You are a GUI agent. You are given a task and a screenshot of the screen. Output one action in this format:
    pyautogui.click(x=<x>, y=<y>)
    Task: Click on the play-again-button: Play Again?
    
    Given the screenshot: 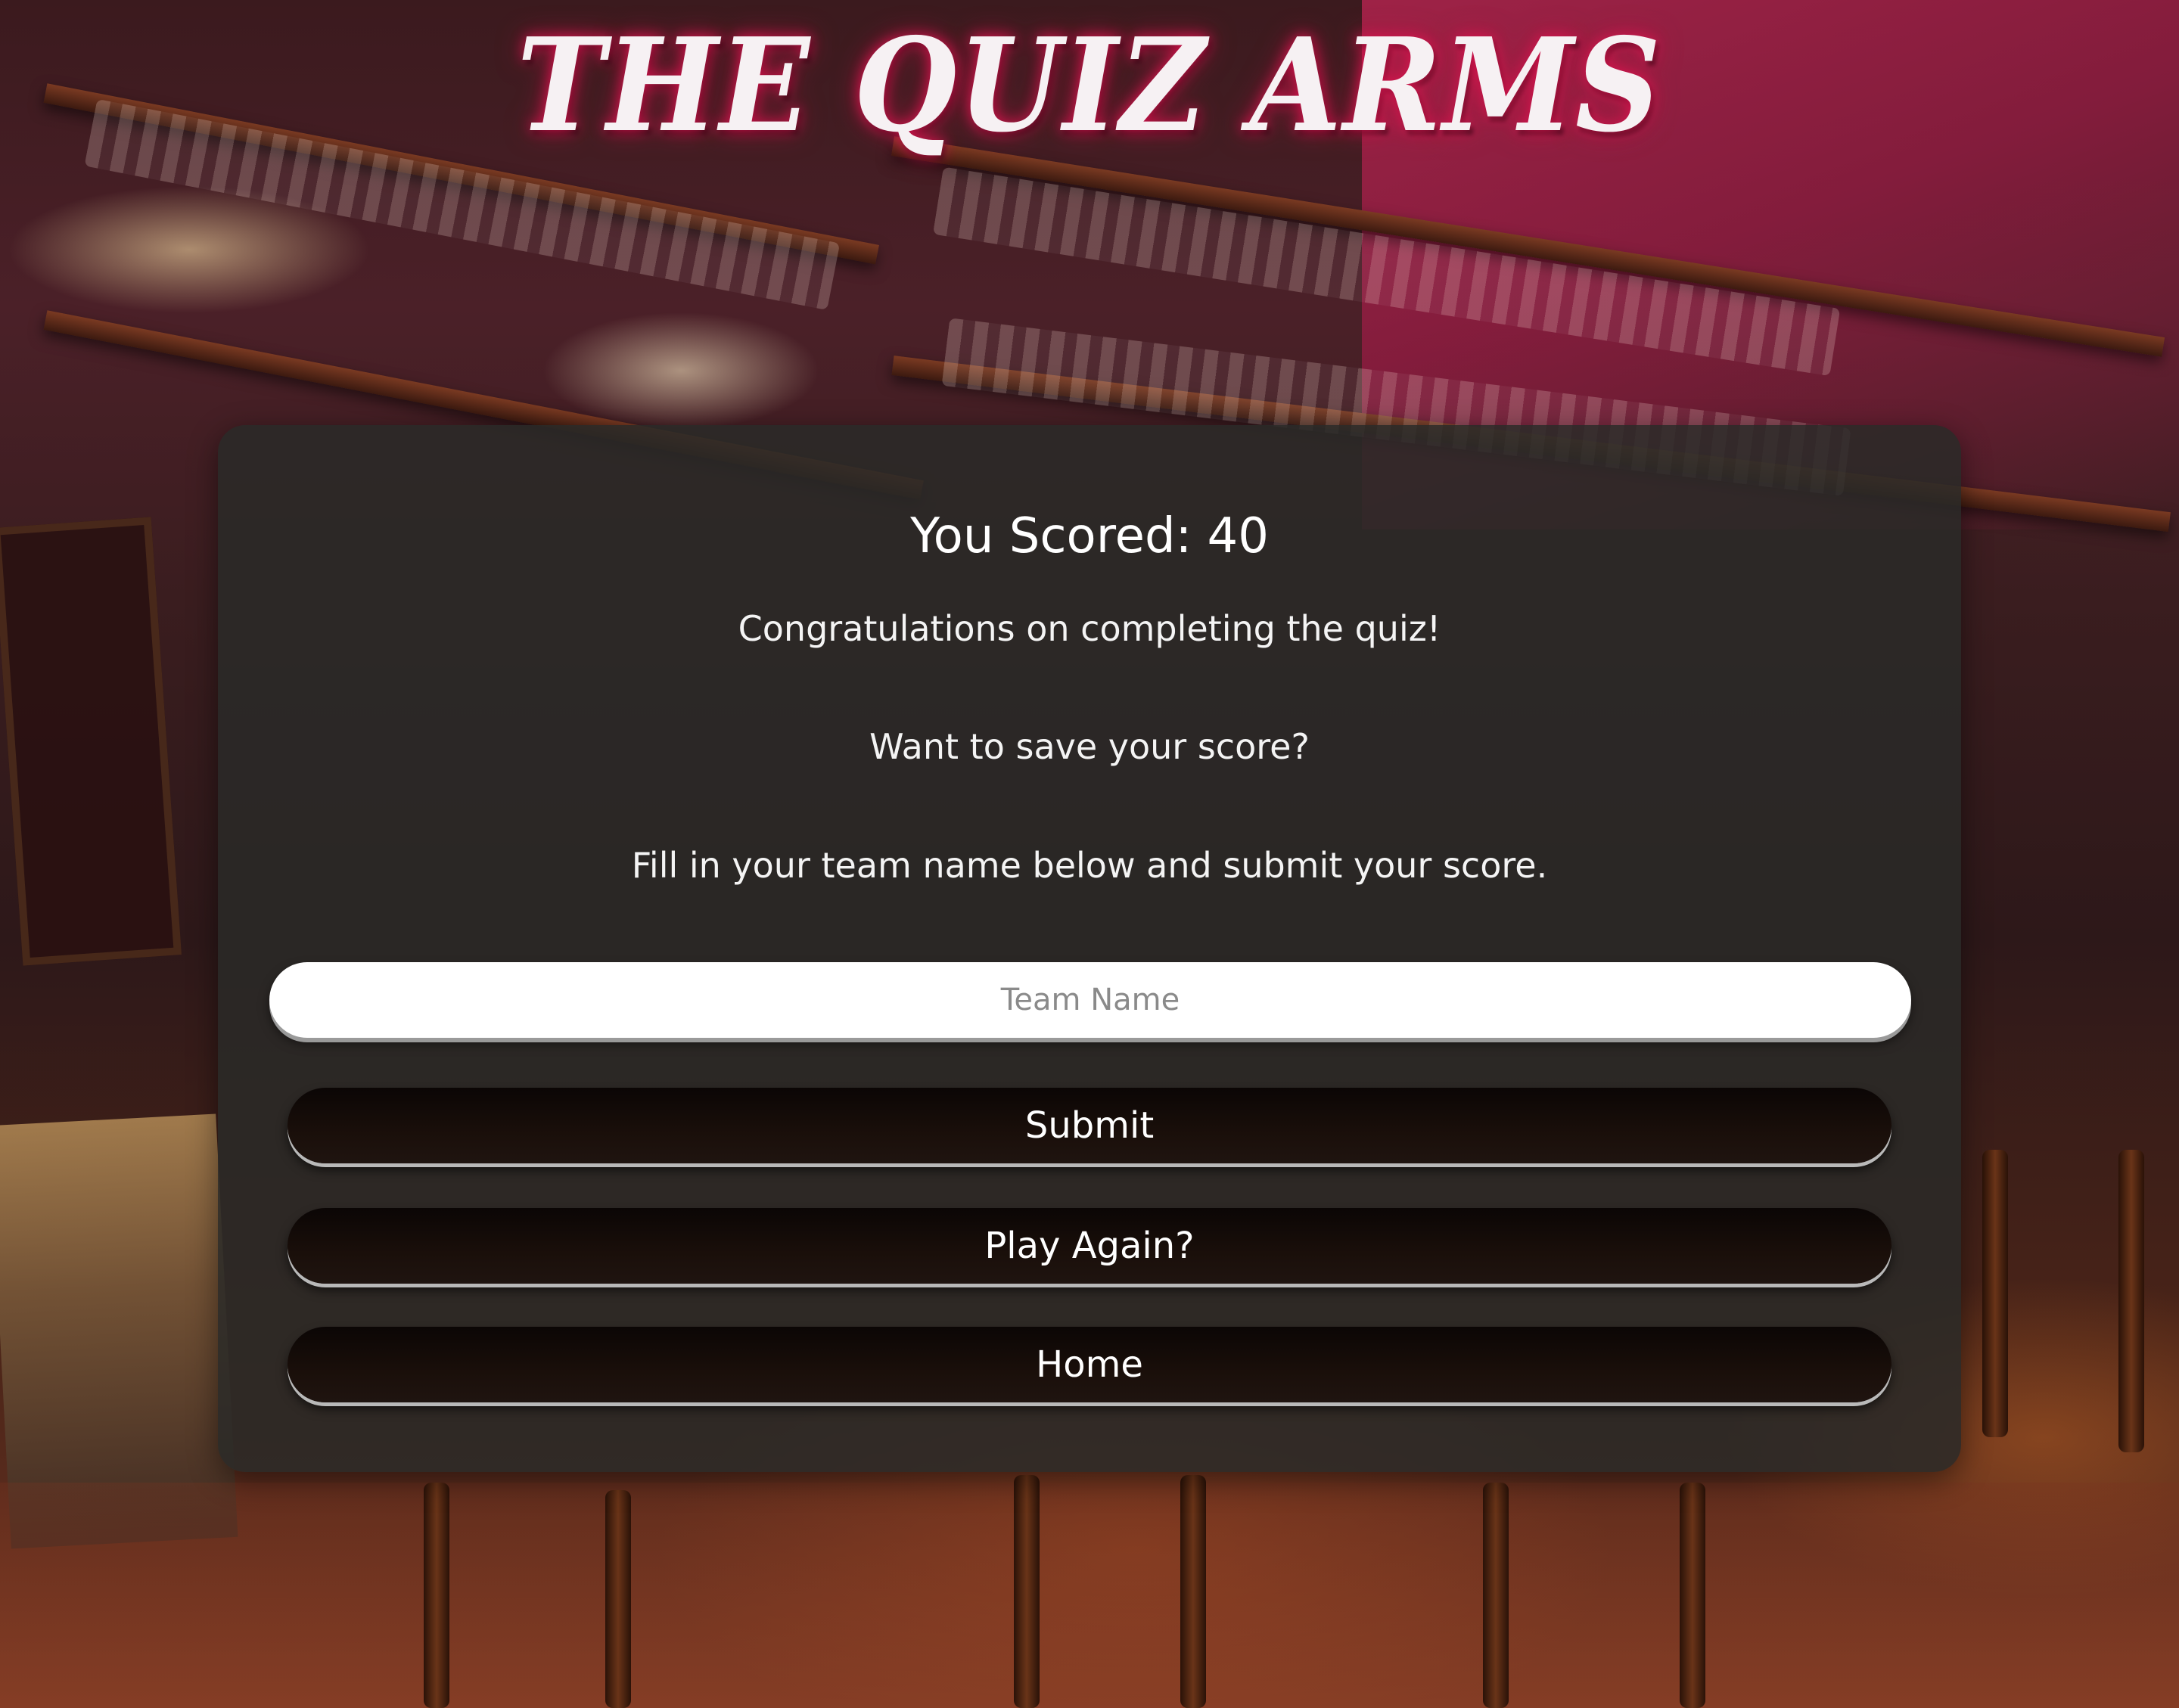 What is the action you would take?
    pyautogui.click(x=1089, y=1246)
    